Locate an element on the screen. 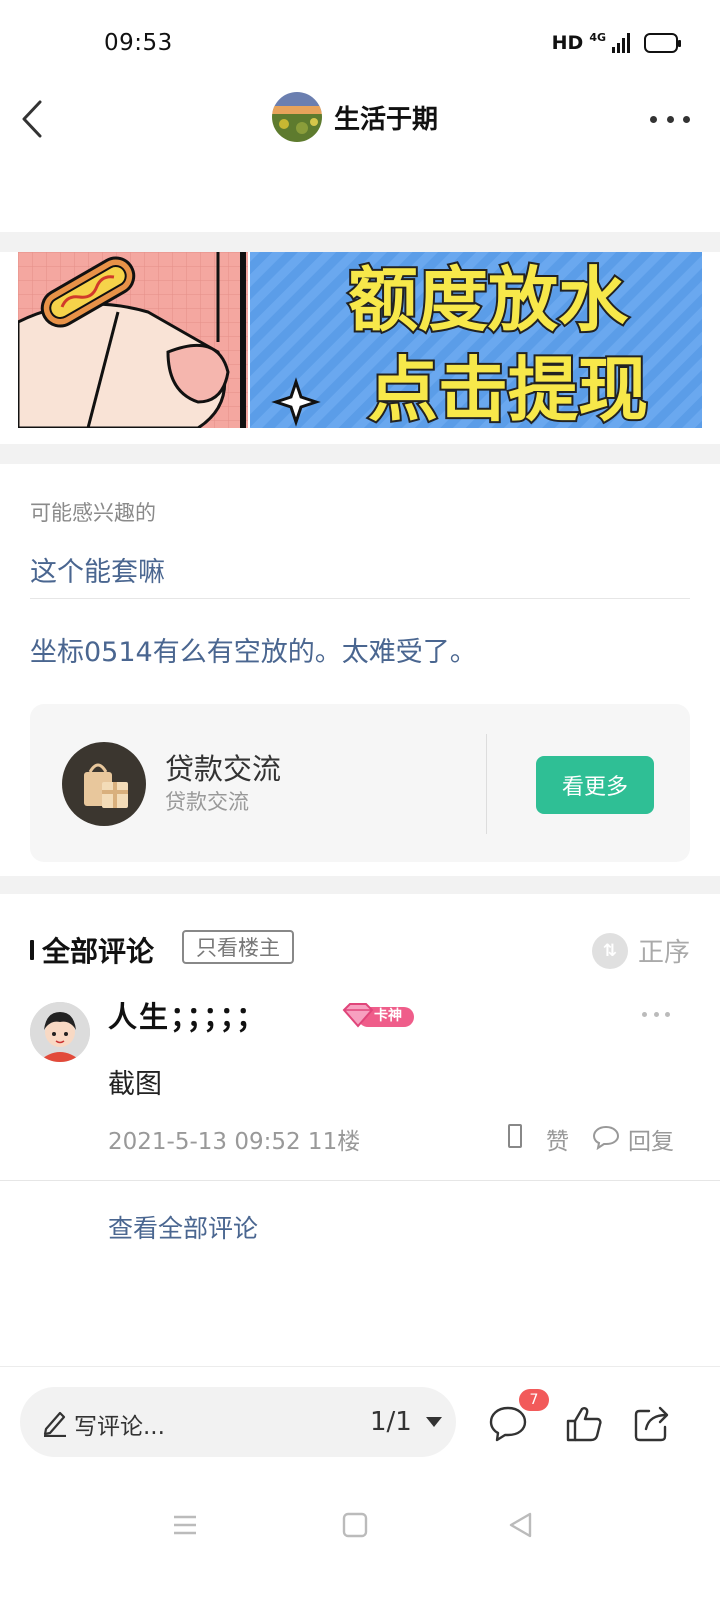 This screenshot has width=720, height=1600. comment-text: 截图 is located at coordinates (135, 1084).